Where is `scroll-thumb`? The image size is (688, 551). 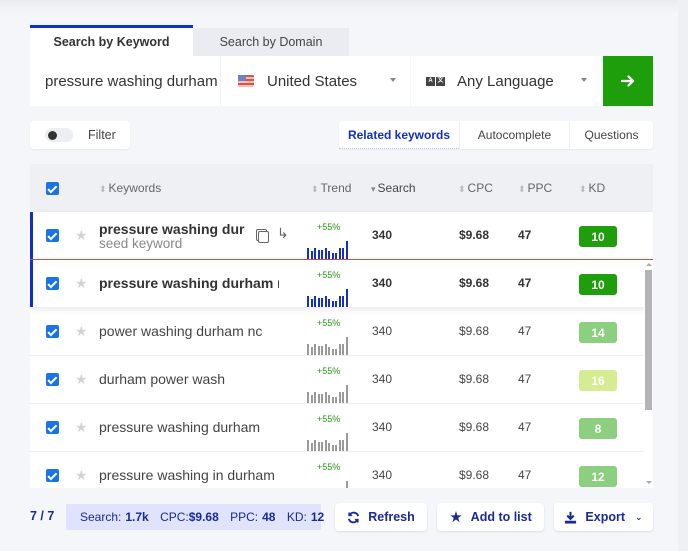 scroll-thumb is located at coordinates (648, 340).